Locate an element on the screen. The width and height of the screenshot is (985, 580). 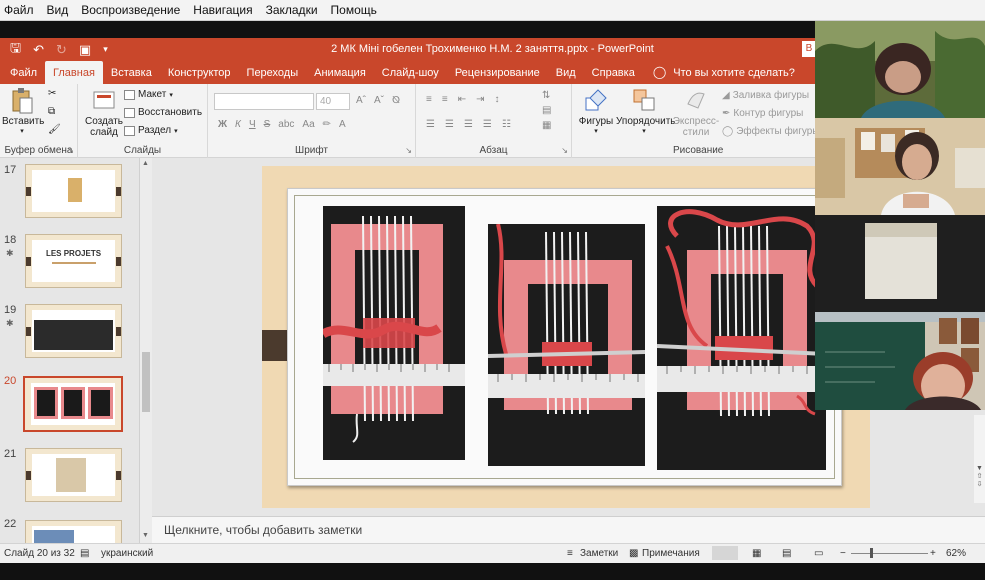
new-slide-button: Создать слайд is located at coordinates (104, 113).